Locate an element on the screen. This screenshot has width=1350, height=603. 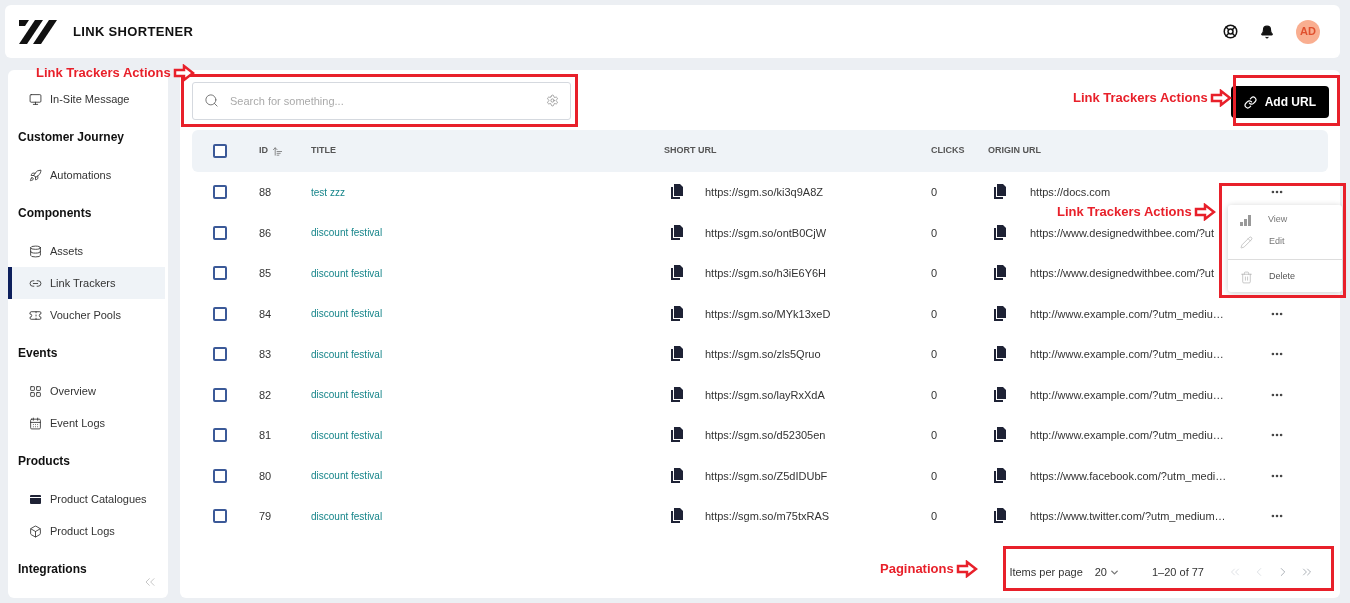
table-cell-text: 83 is located at coordinates (265, 354).